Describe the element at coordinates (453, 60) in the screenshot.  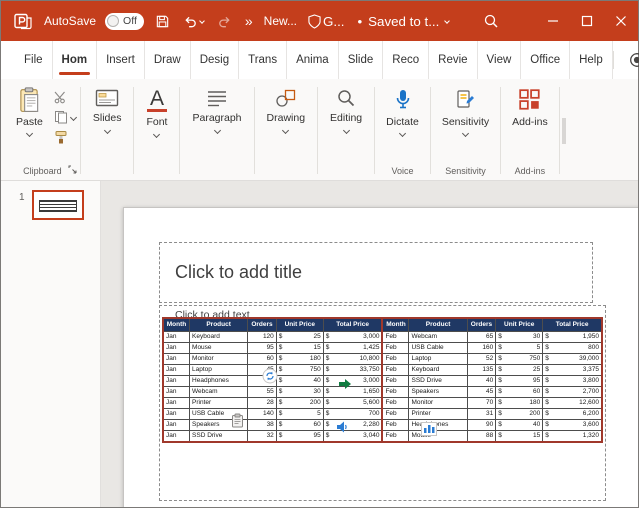
I see `tab-revie: Revie` at that location.